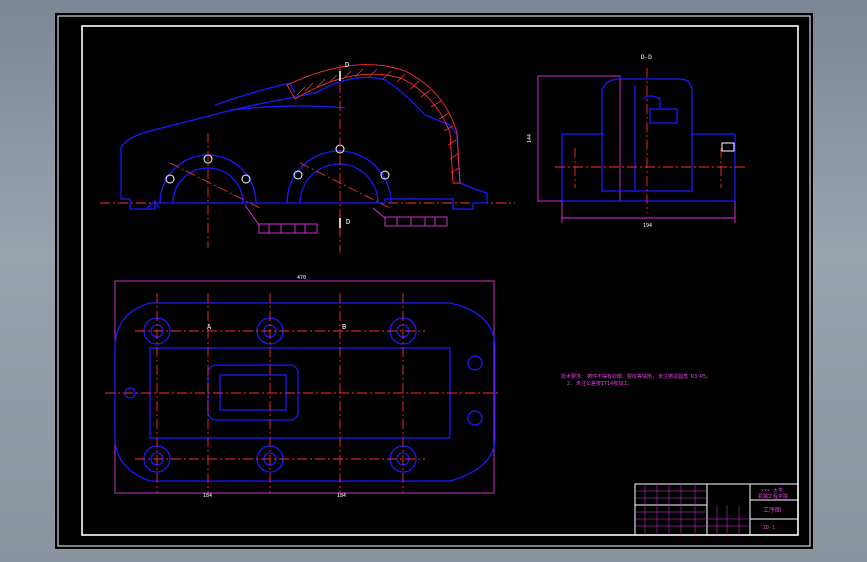 The width and height of the screenshot is (867, 562). Describe the element at coordinates (281, 219) in the screenshot. I see `tolerance-frame-left` at that location.